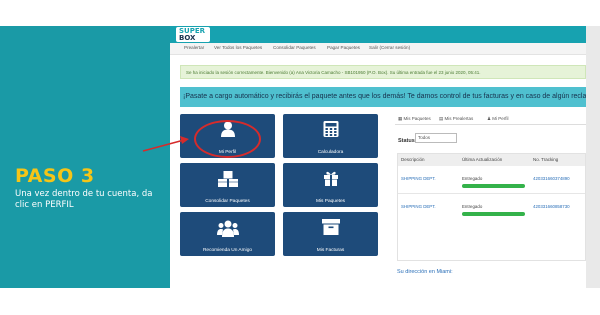 Image resolution: width=600 pixels, height=315 pixels. What do you see at coordinates (413, 159) in the screenshot?
I see `column-header: Descripción` at bounding box center [413, 159].